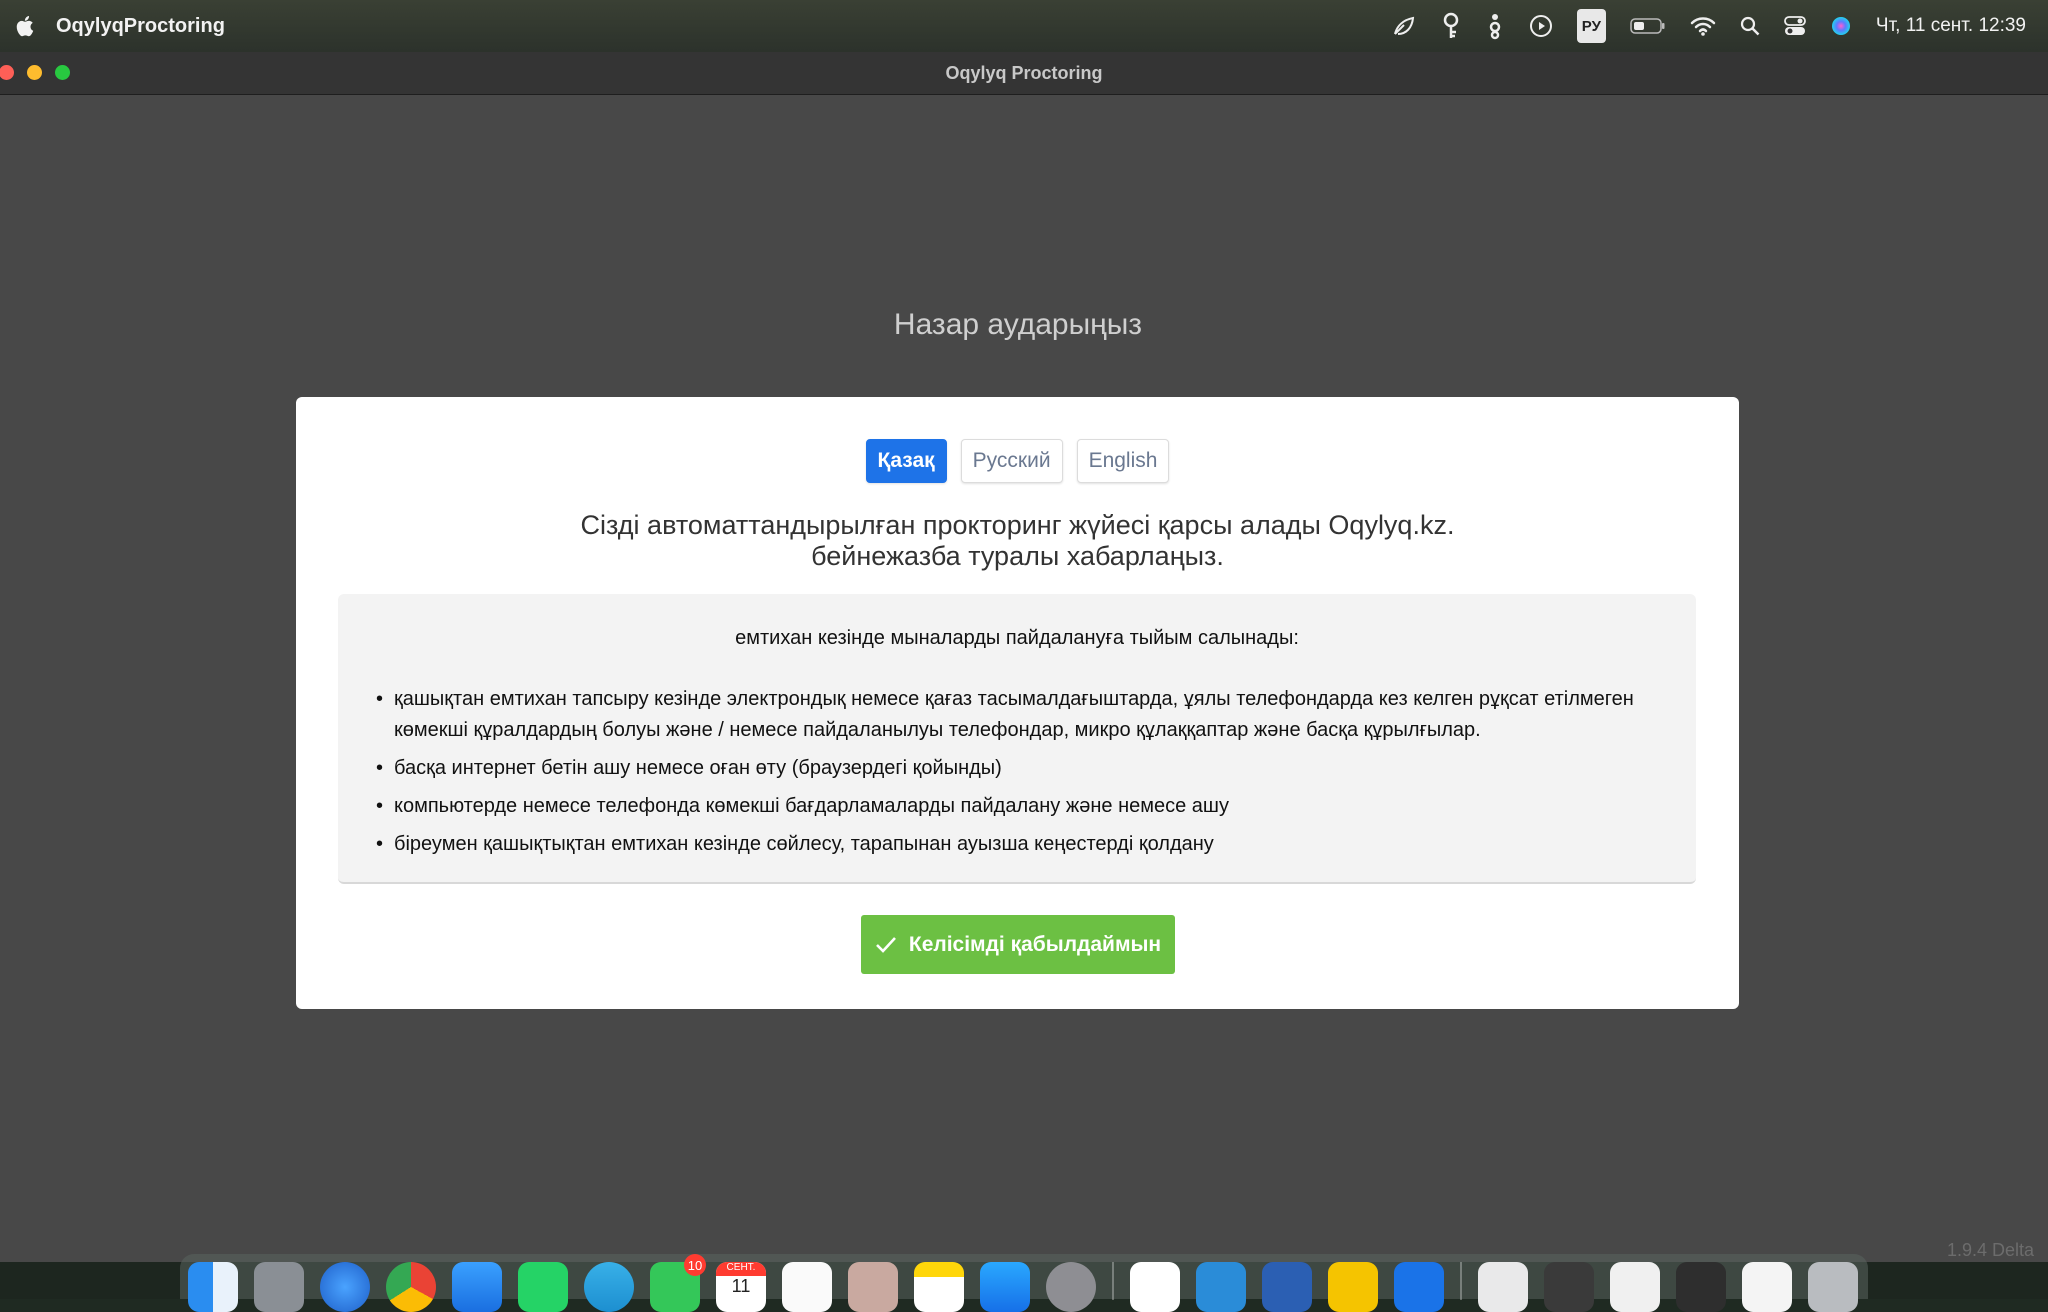 The height and width of the screenshot is (1312, 2048). I want to click on calendar-month: СЕНТ., so click(741, 1269).